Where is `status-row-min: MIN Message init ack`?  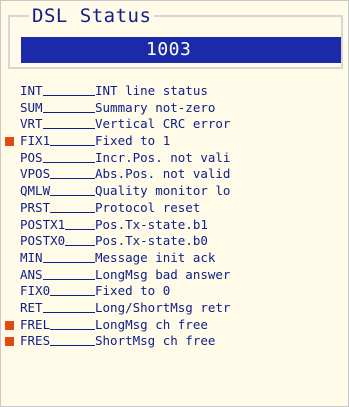 status-row-min: MIN Message init ack is located at coordinates (175, 258).